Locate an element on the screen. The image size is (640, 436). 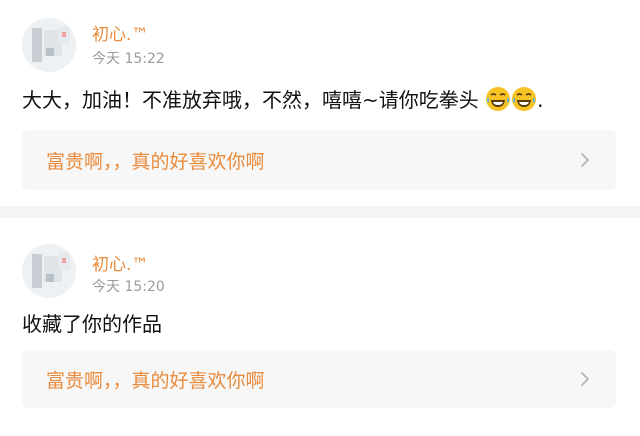
comment-text-main: 收藏了你的作品 is located at coordinates (92, 324).